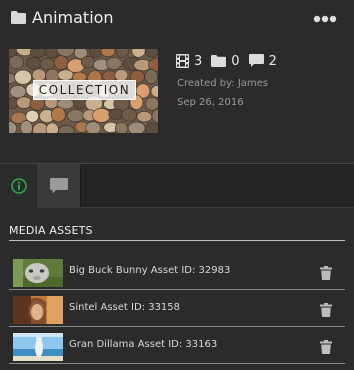 The image size is (354, 370). I want to click on comment-icon, so click(256, 60).